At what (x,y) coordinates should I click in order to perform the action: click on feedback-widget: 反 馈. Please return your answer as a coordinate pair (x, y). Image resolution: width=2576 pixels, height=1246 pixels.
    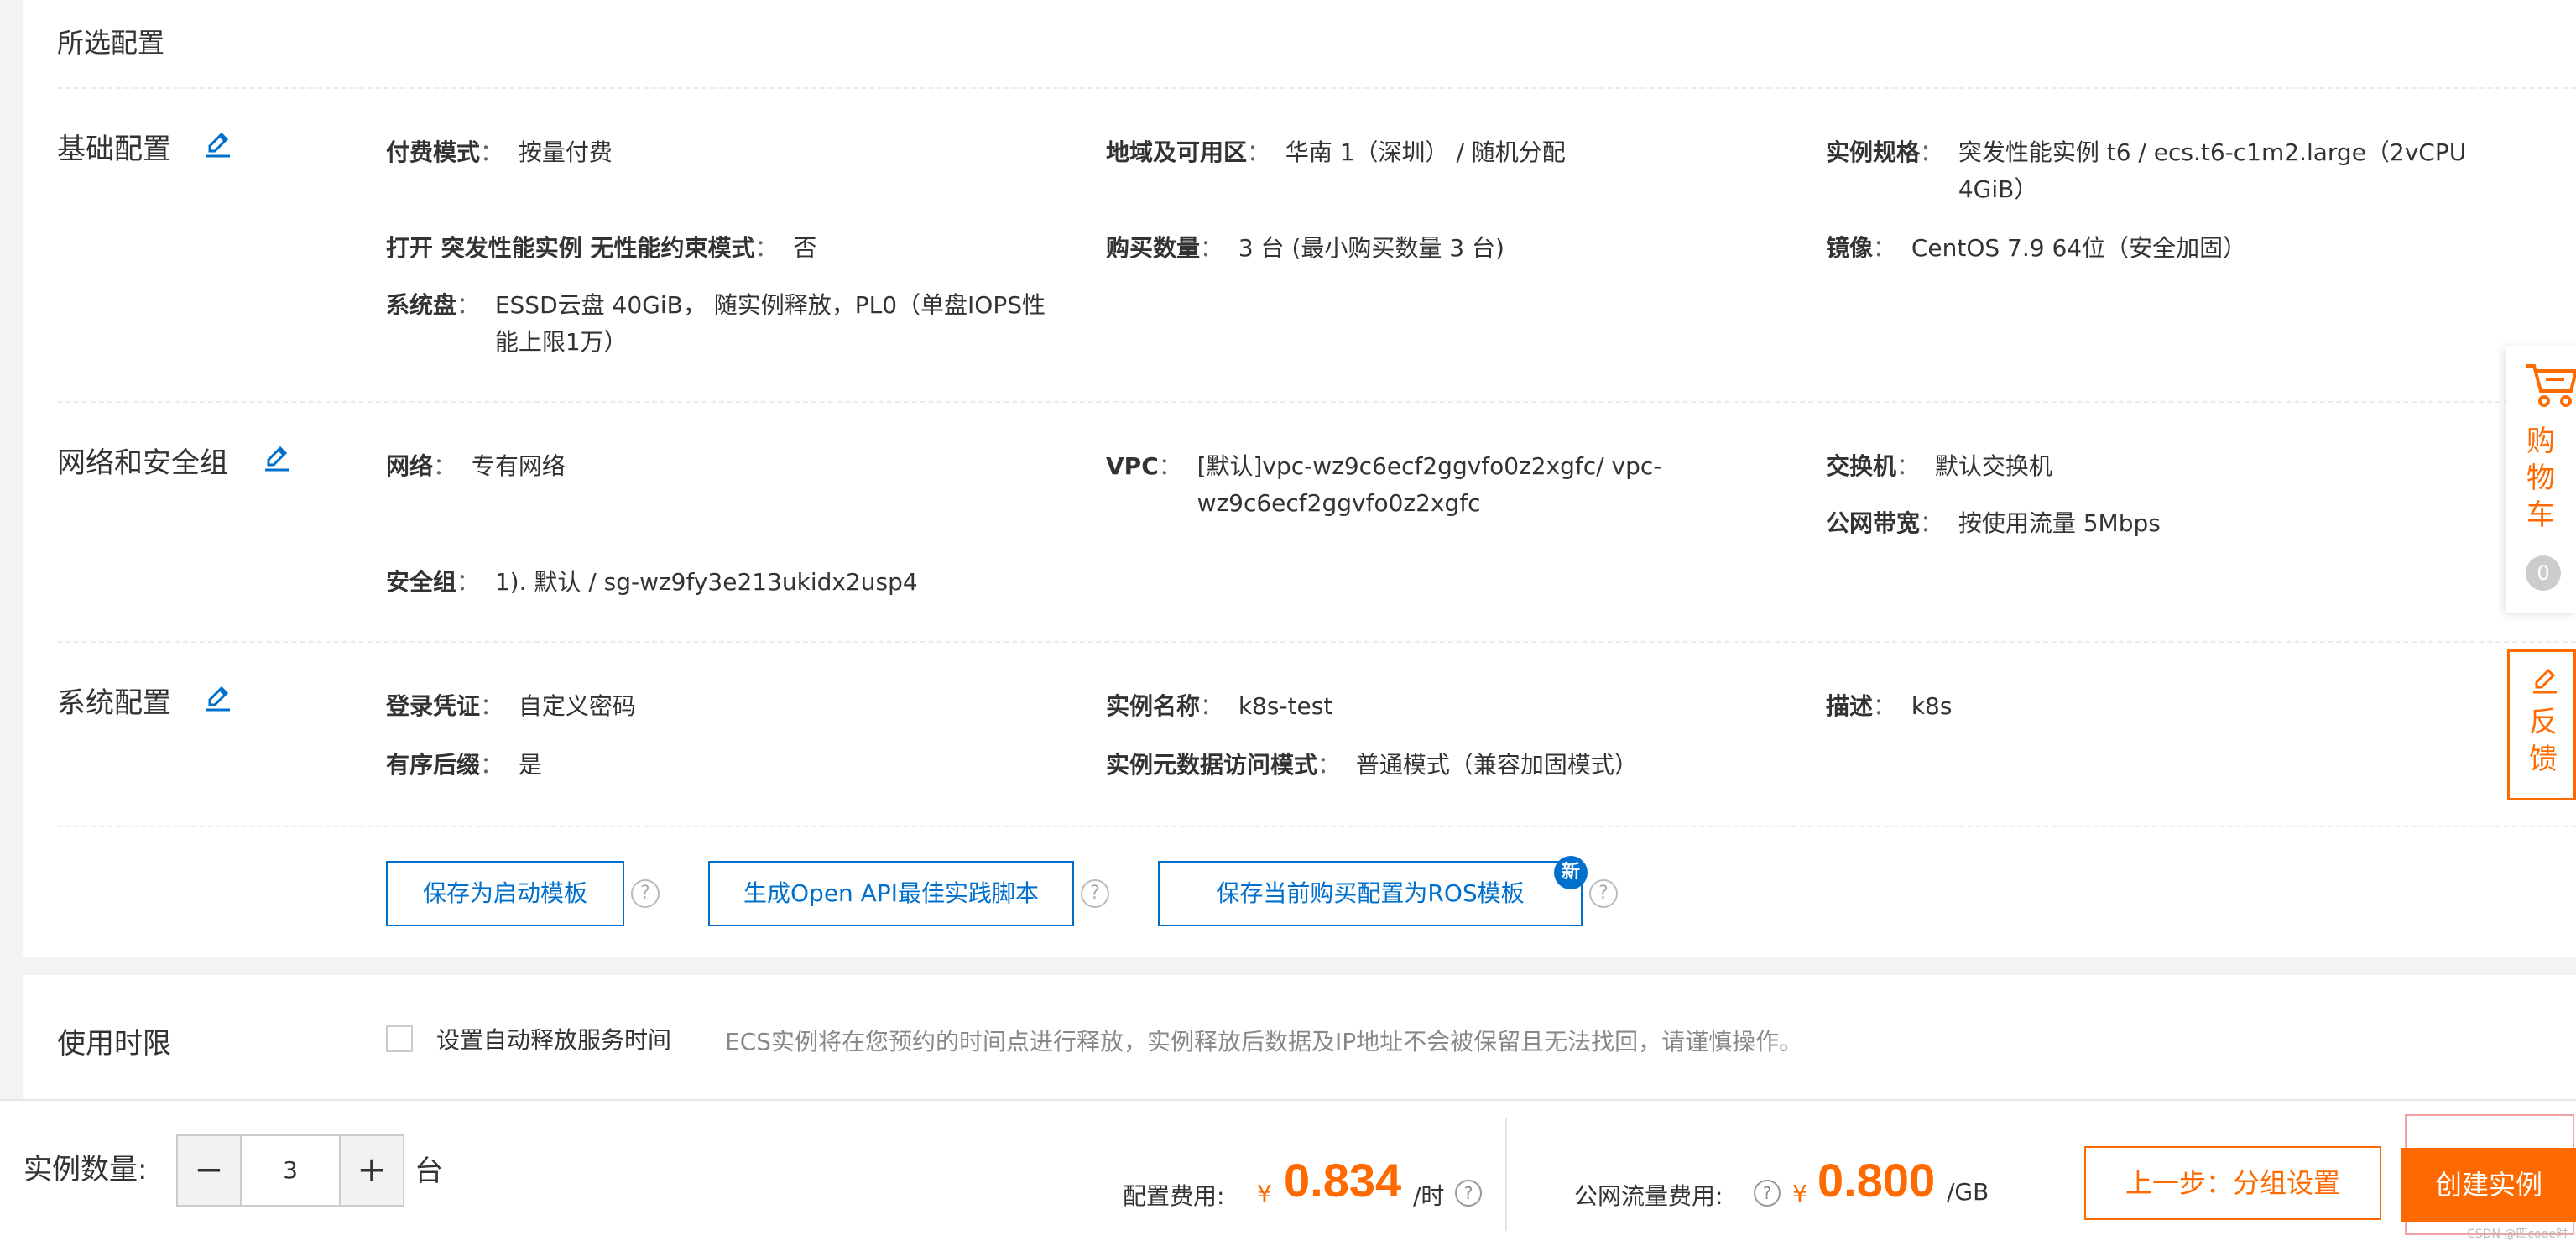
    Looking at the image, I should click on (2541, 725).